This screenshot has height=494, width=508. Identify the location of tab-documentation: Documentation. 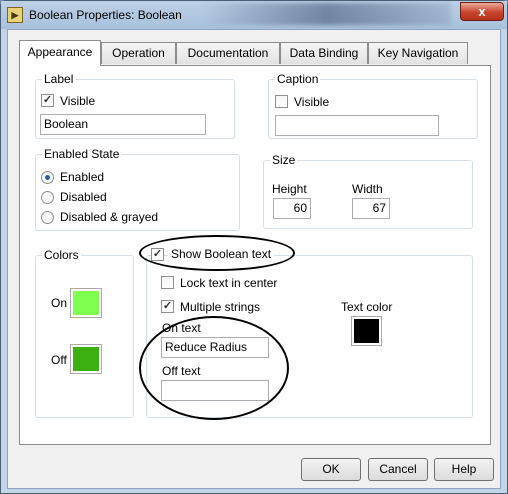
(228, 53).